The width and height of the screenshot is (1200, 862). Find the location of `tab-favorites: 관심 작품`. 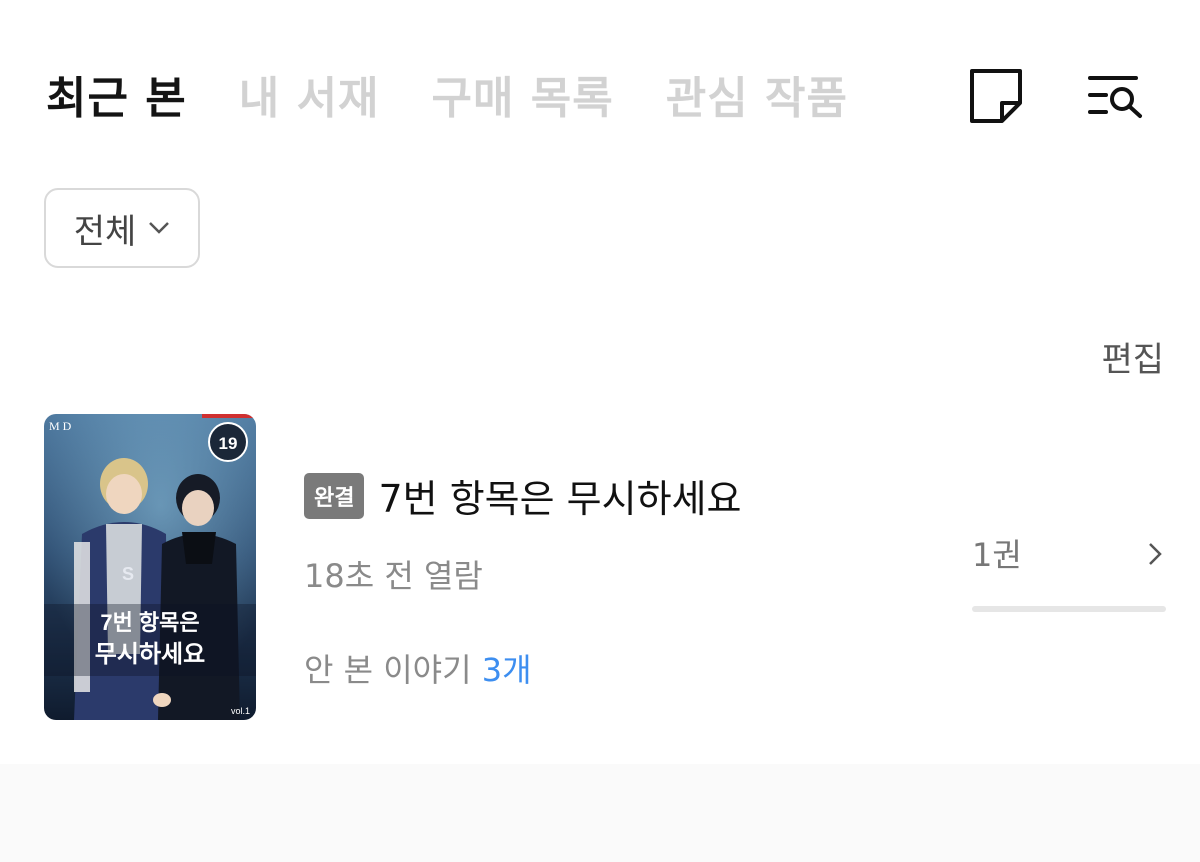

tab-favorites: 관심 작품 is located at coordinates (757, 94).